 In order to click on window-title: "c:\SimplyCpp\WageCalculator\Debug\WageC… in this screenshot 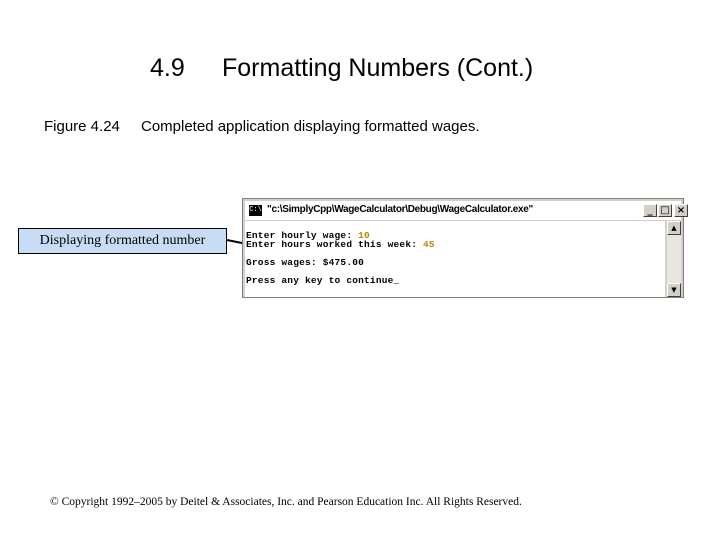, I will do `click(400, 209)`.